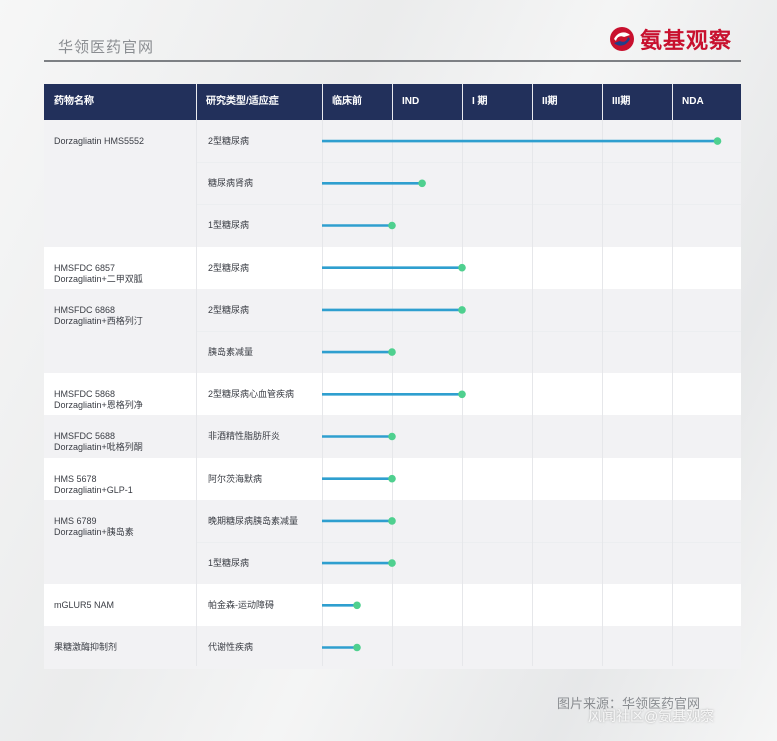 This screenshot has width=777, height=741. What do you see at coordinates (651, 716) in the screenshot?
I see `watermark: 风闻社区@氨基观察` at bounding box center [651, 716].